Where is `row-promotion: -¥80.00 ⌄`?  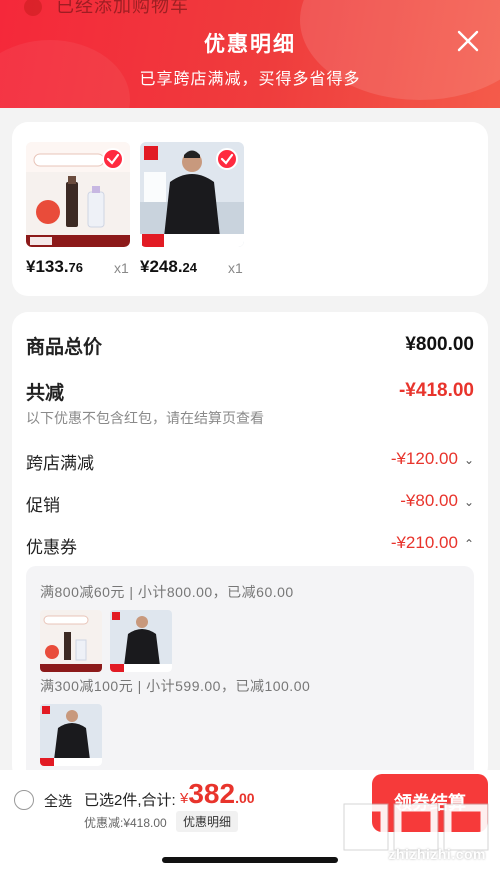 row-promotion: -¥80.00 ⌄ is located at coordinates (437, 501).